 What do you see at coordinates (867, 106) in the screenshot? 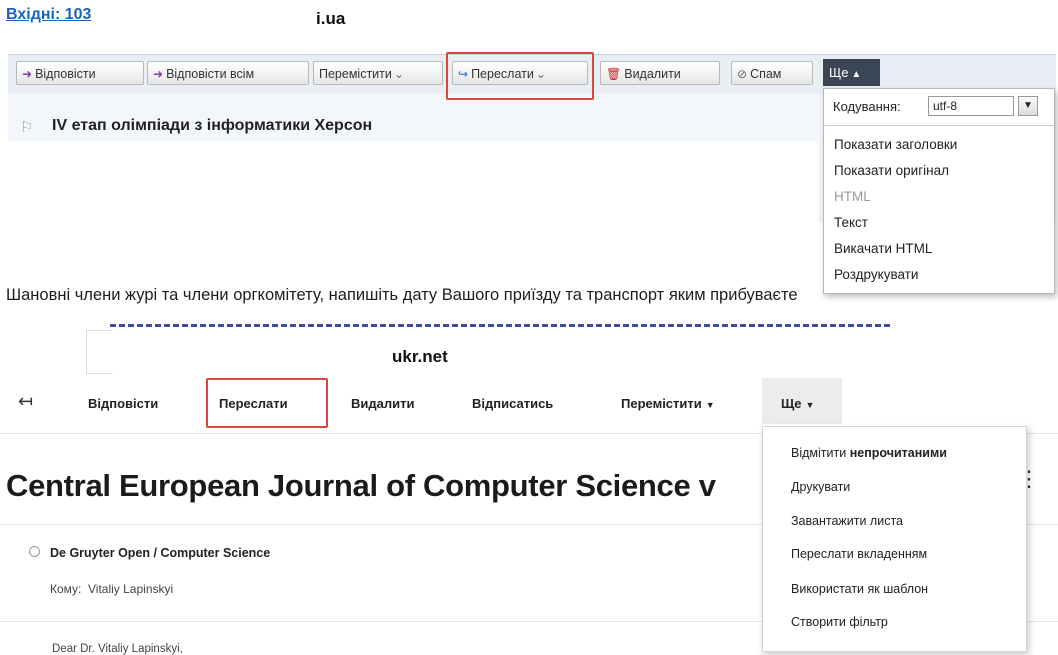
I see `encoding-label: Кодування:` at bounding box center [867, 106].